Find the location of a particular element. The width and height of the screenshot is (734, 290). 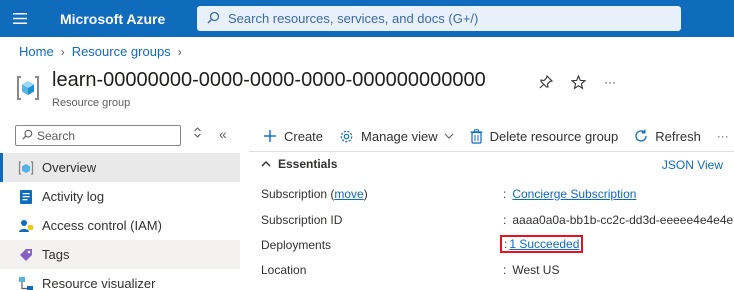

collapse-sidebar-icon: « is located at coordinates (223, 134).